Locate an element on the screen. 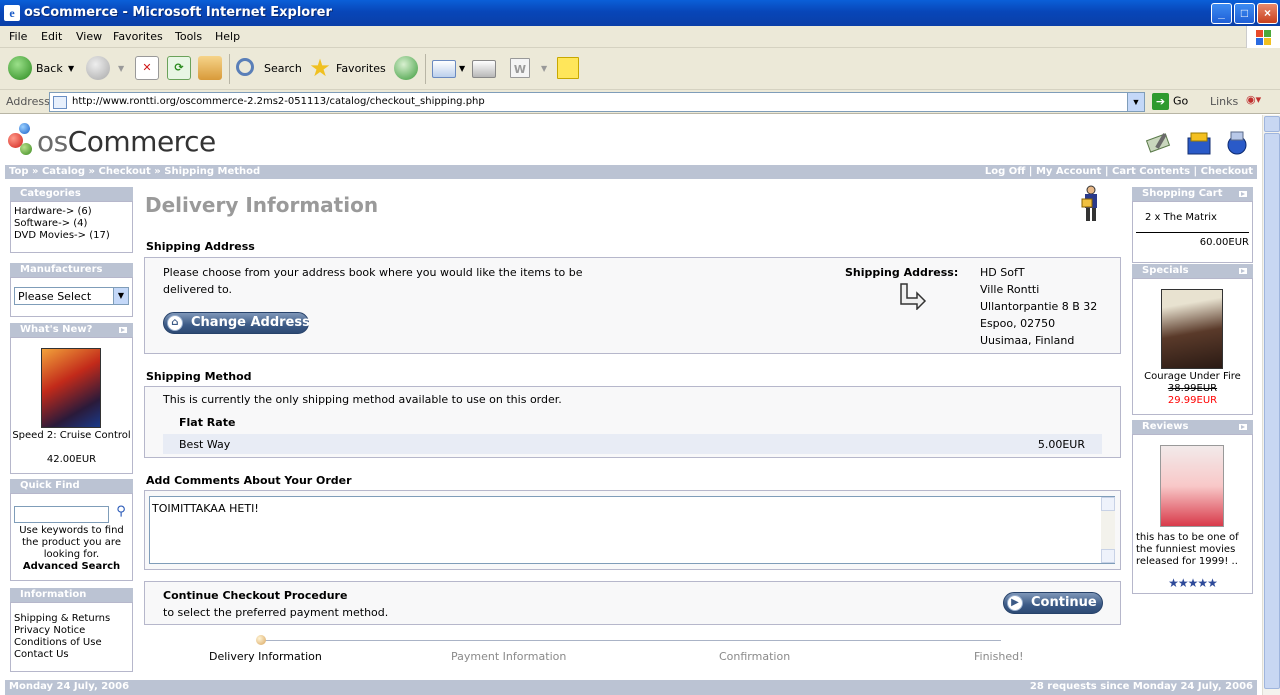  whats-new-title: What's New? is located at coordinates (71, 330).